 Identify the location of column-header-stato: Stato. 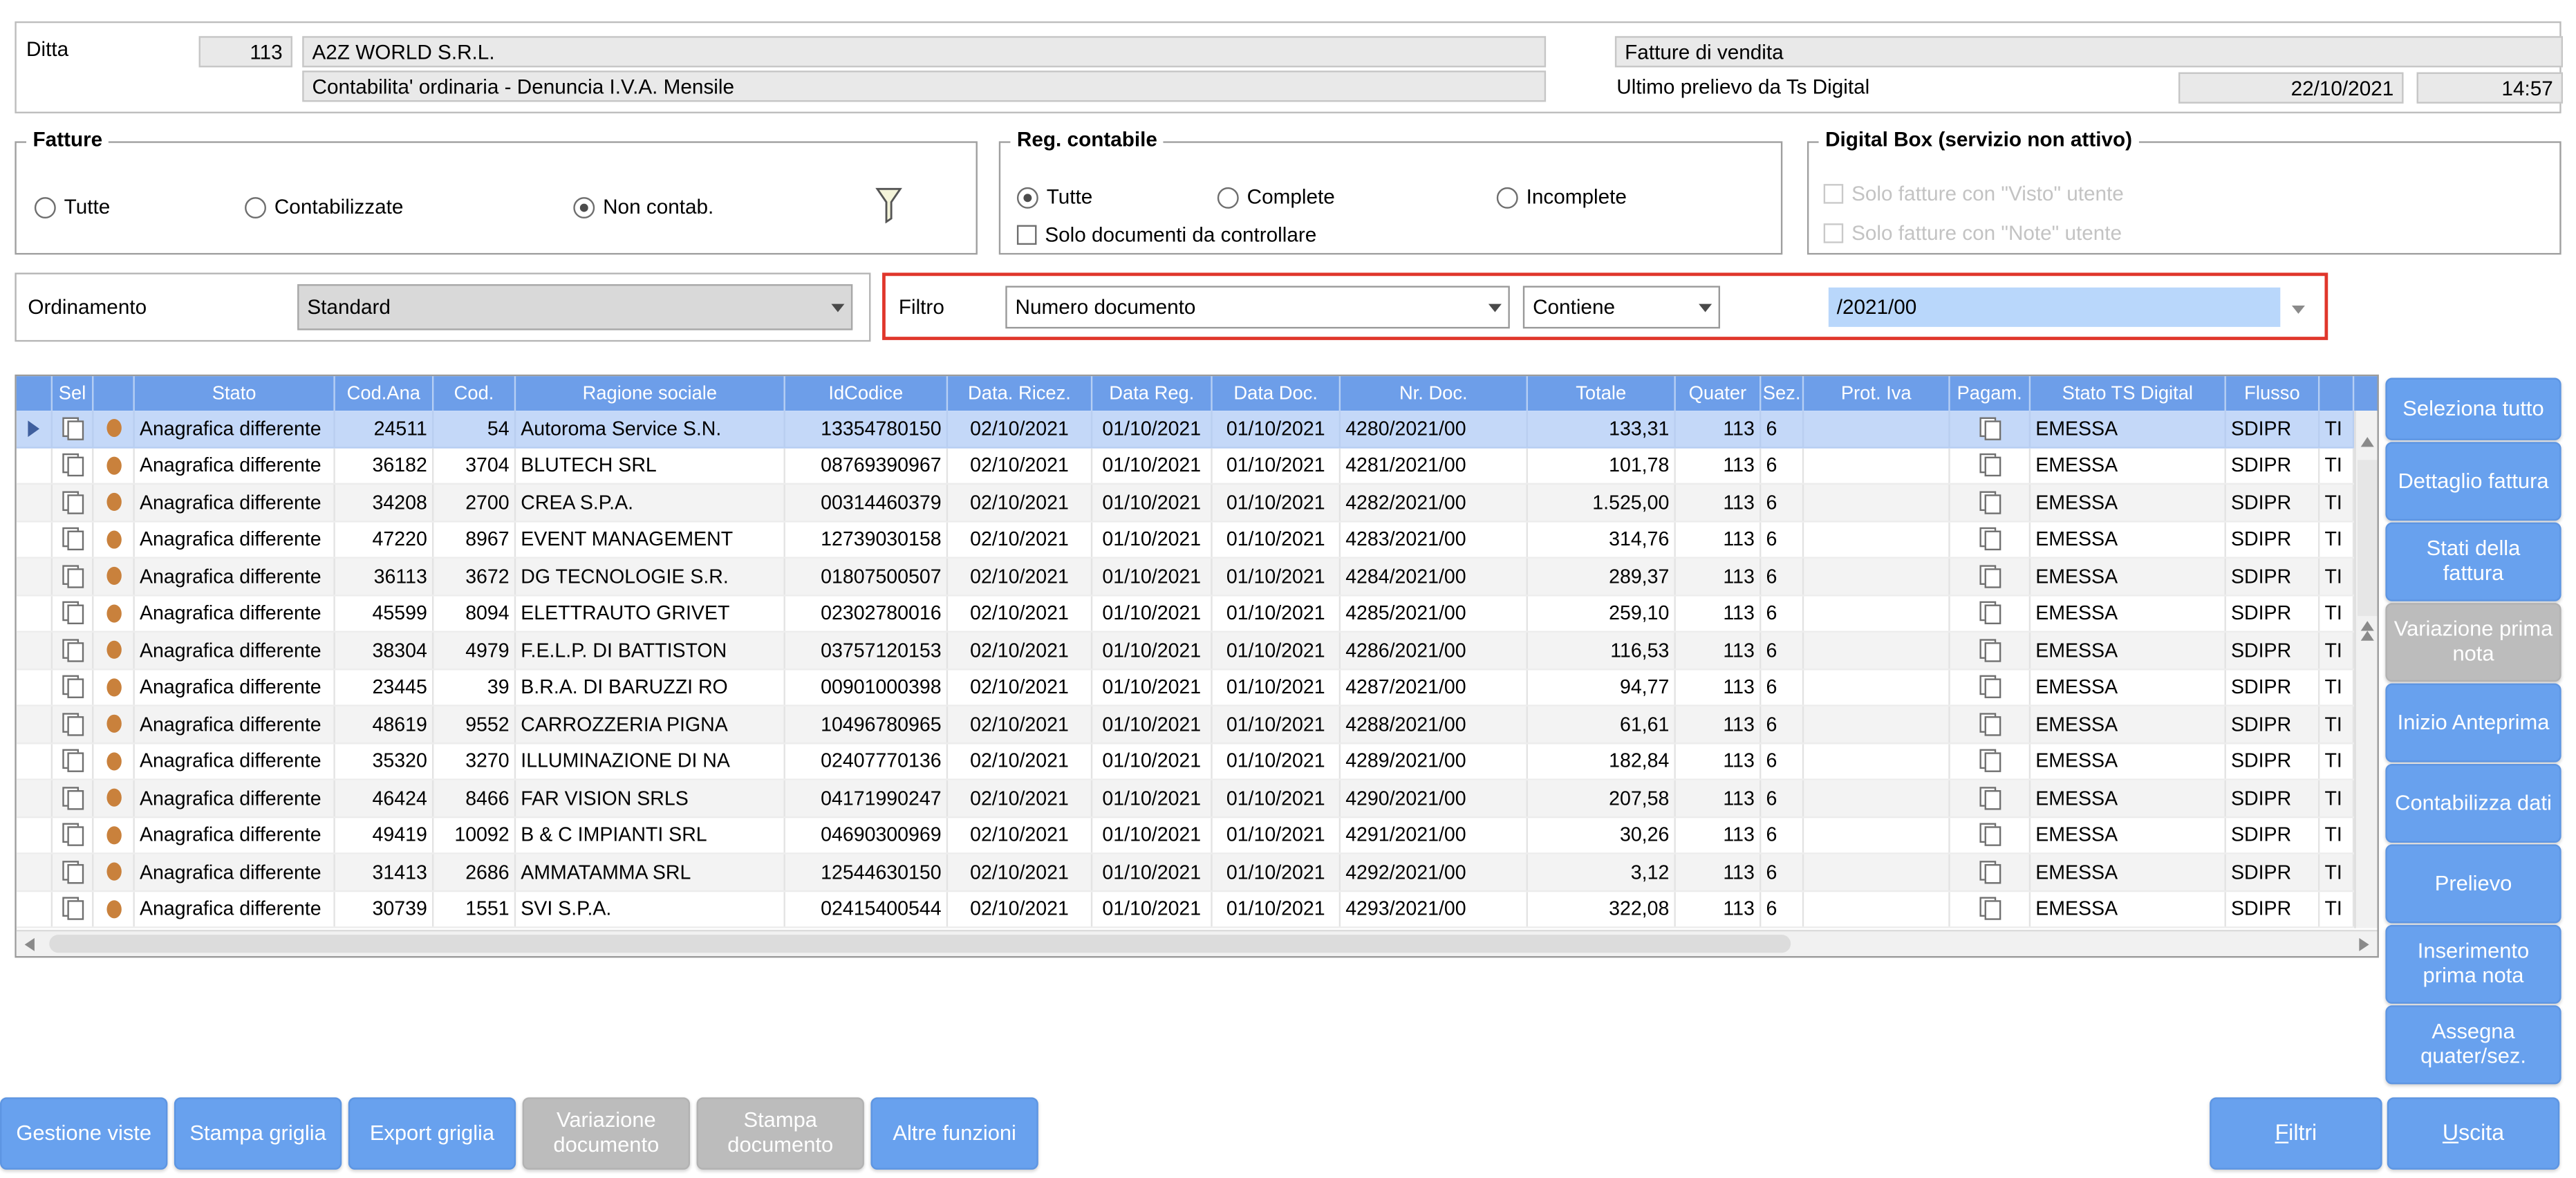
(235, 394).